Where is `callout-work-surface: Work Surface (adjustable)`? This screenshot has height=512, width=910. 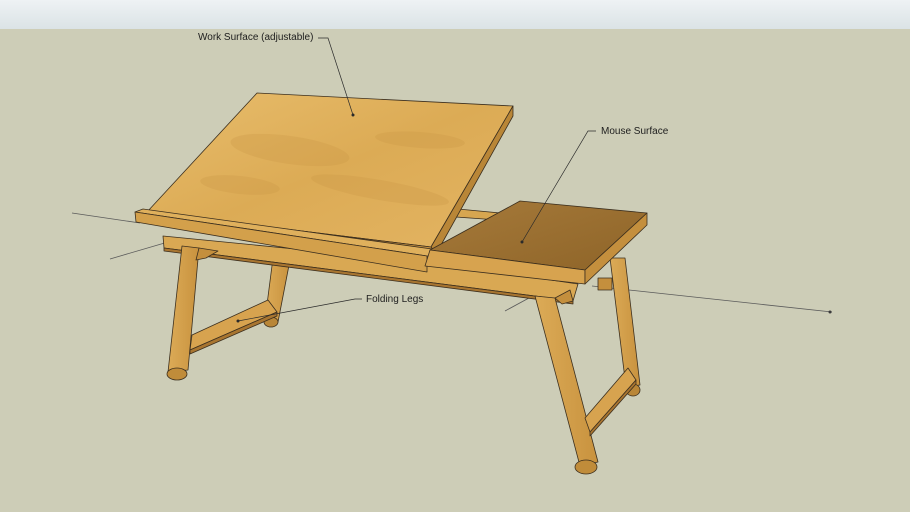 callout-work-surface: Work Surface (adjustable) is located at coordinates (256, 37).